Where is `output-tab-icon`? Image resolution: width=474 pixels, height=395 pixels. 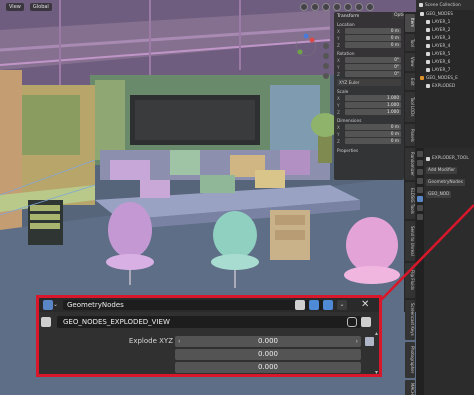
output-tab-icon is located at coordinates (420, 172).